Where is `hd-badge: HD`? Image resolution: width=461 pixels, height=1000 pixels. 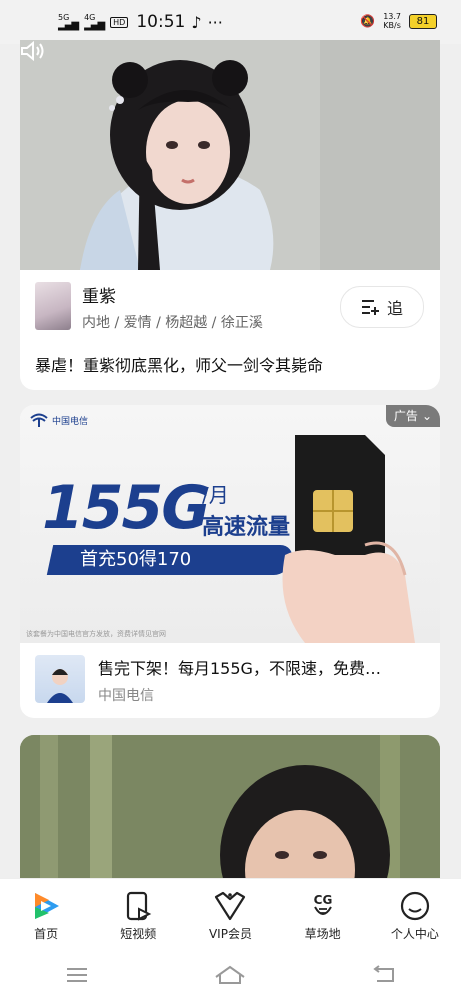
hd-badge: HD is located at coordinates (119, 22).